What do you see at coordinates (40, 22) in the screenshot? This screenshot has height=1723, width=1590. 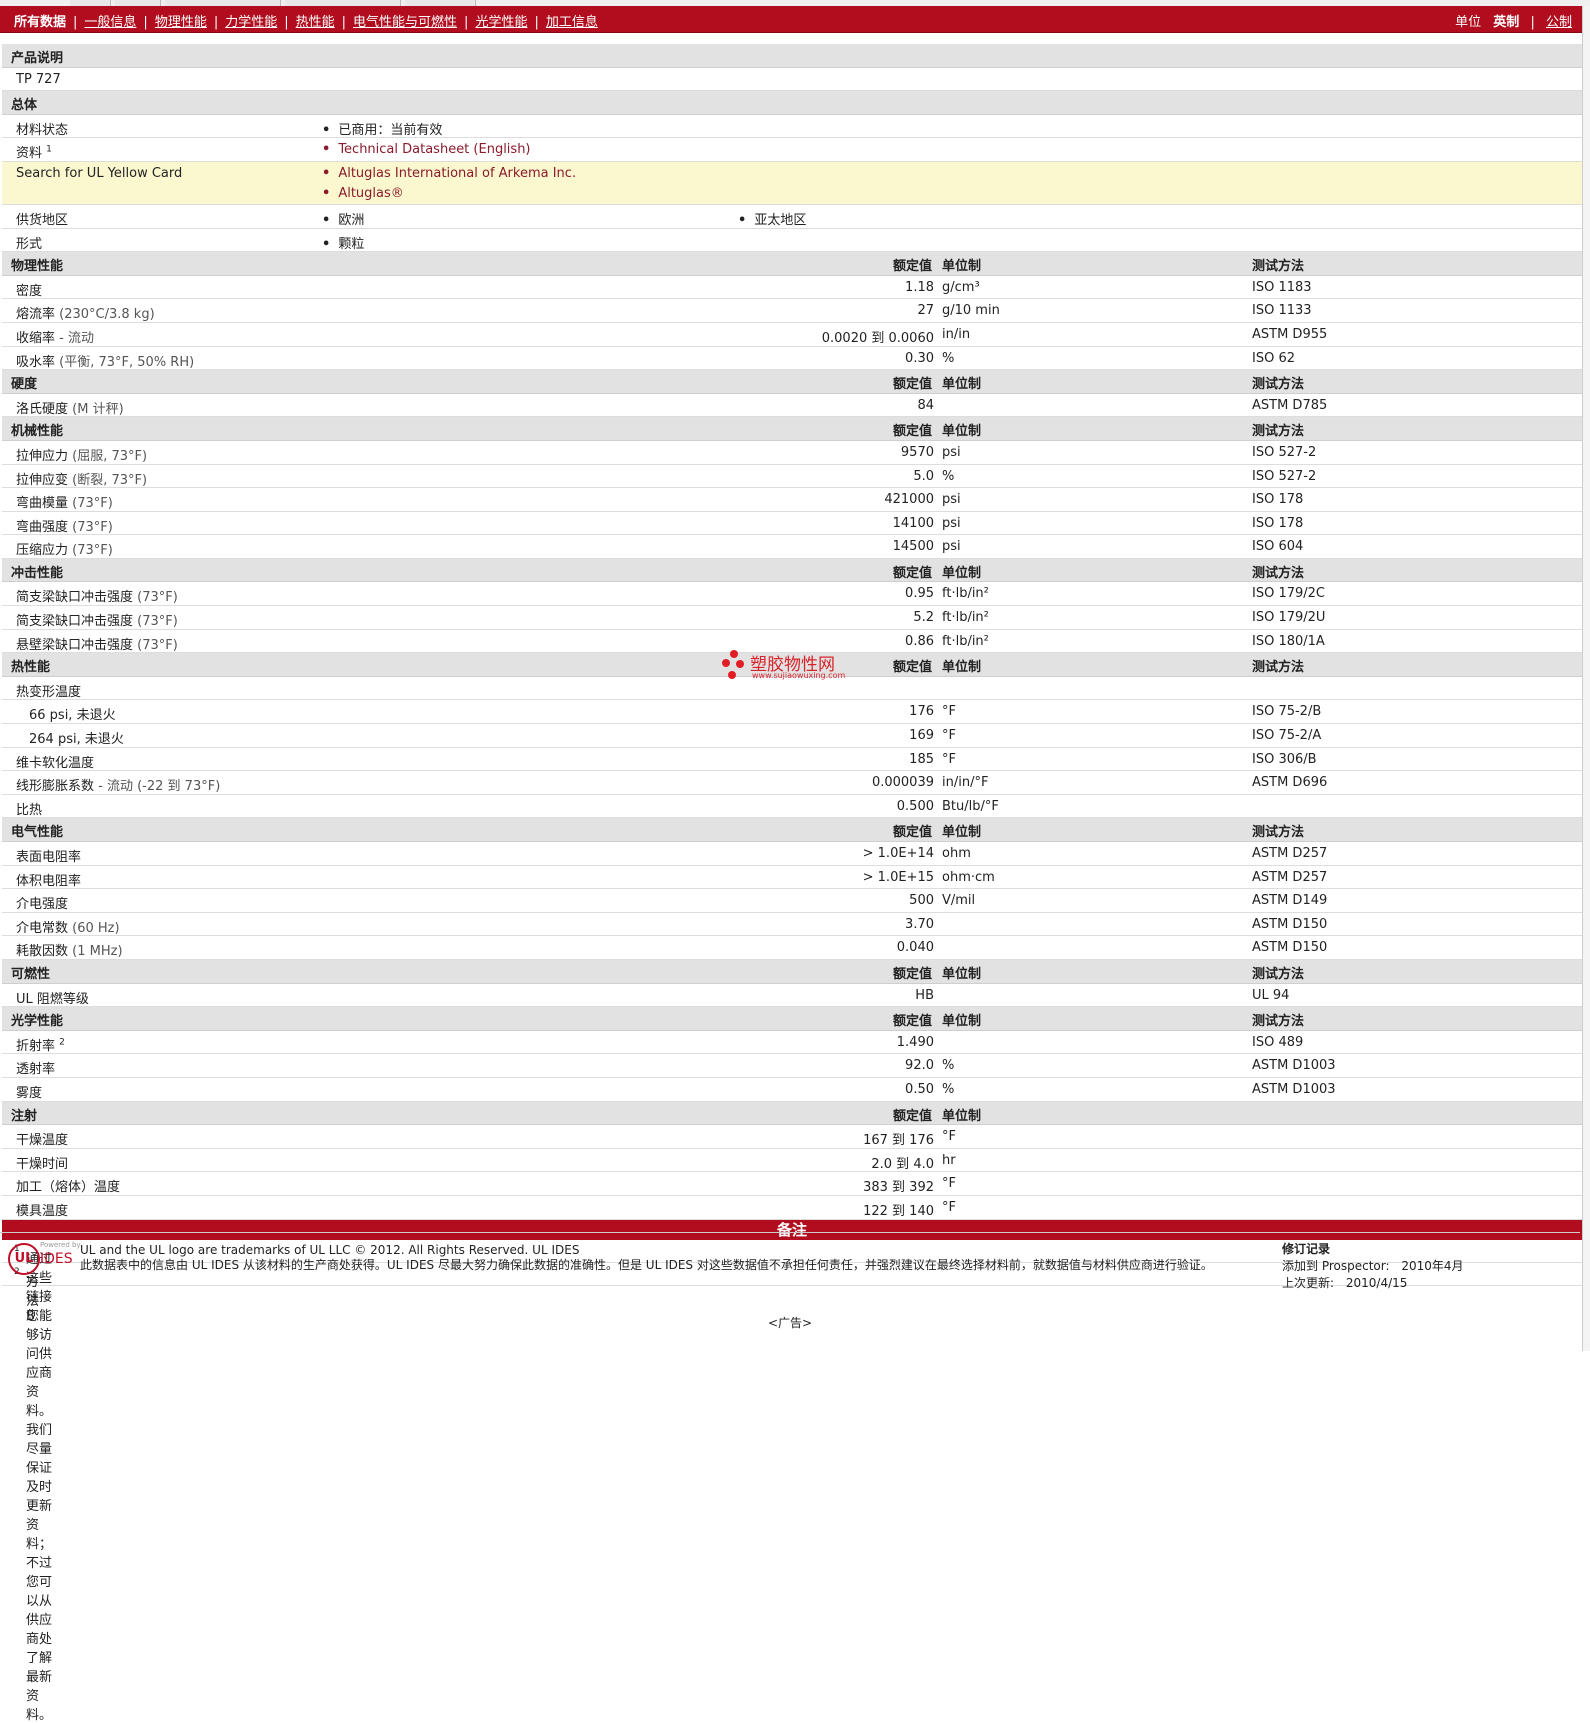 I see `nav-tab-0: 所有数据` at bounding box center [40, 22].